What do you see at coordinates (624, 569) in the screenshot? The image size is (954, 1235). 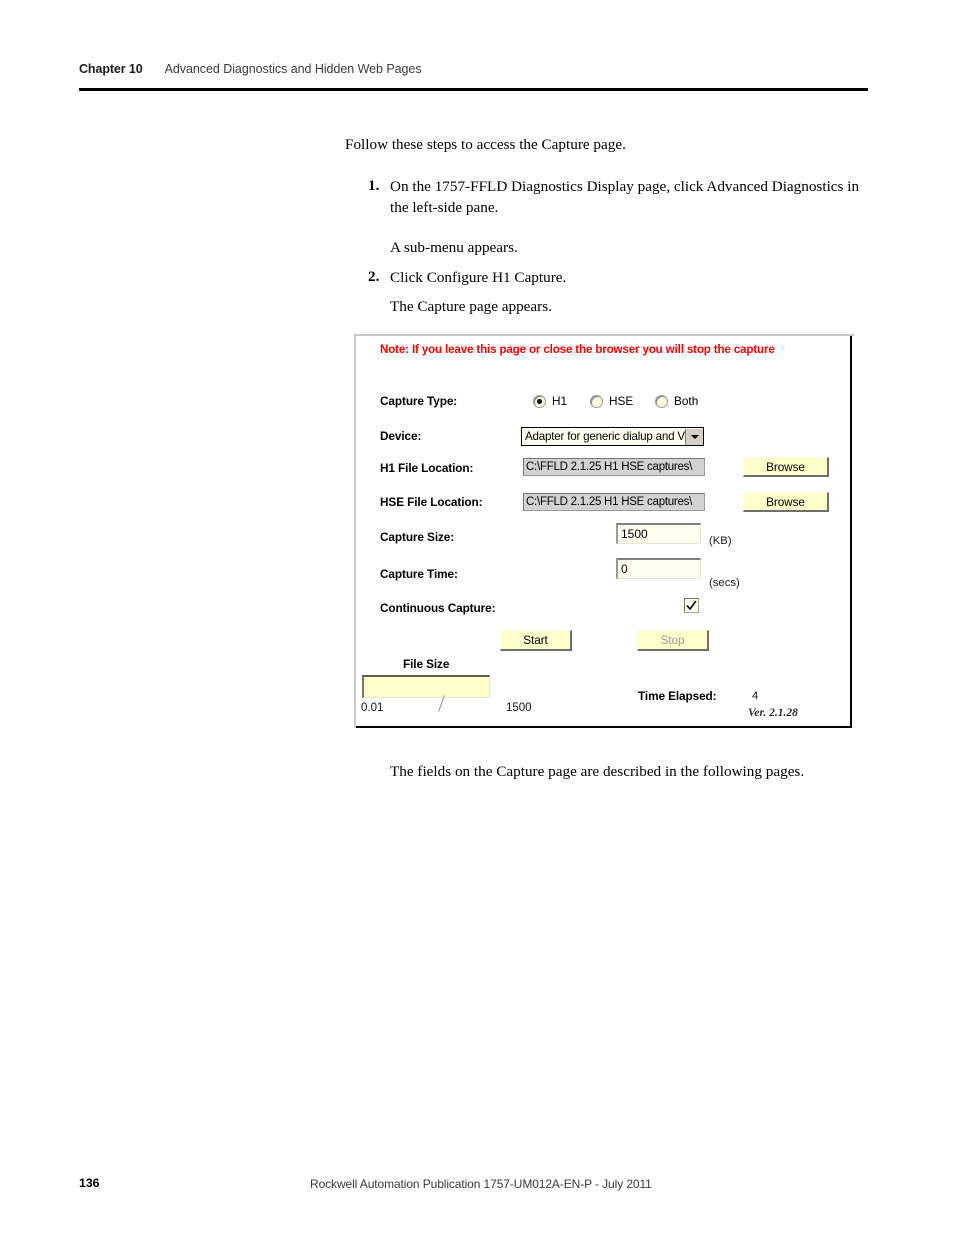 I see `capture-time-value: 0` at bounding box center [624, 569].